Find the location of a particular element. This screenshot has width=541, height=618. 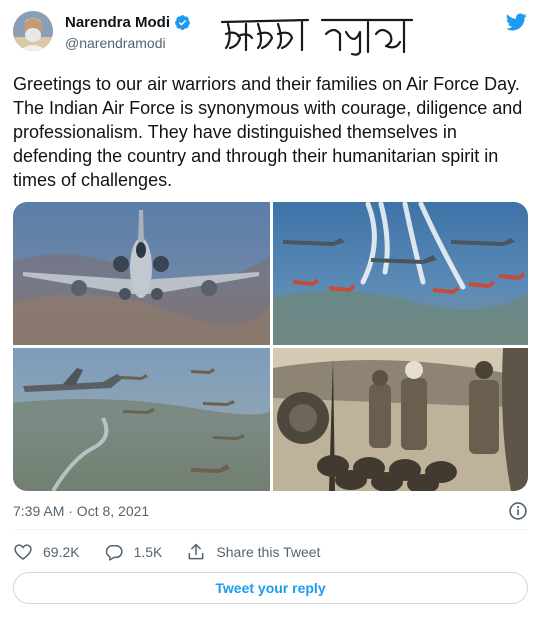

share-icon is located at coordinates (196, 551).